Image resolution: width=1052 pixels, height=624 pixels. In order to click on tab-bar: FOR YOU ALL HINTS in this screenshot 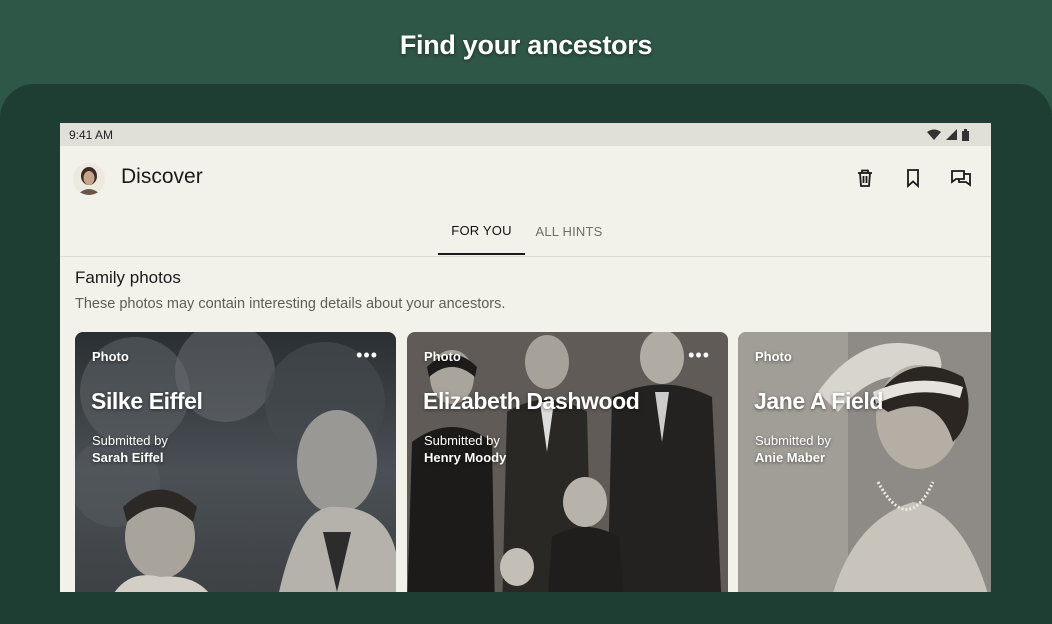, I will do `click(525, 232)`.